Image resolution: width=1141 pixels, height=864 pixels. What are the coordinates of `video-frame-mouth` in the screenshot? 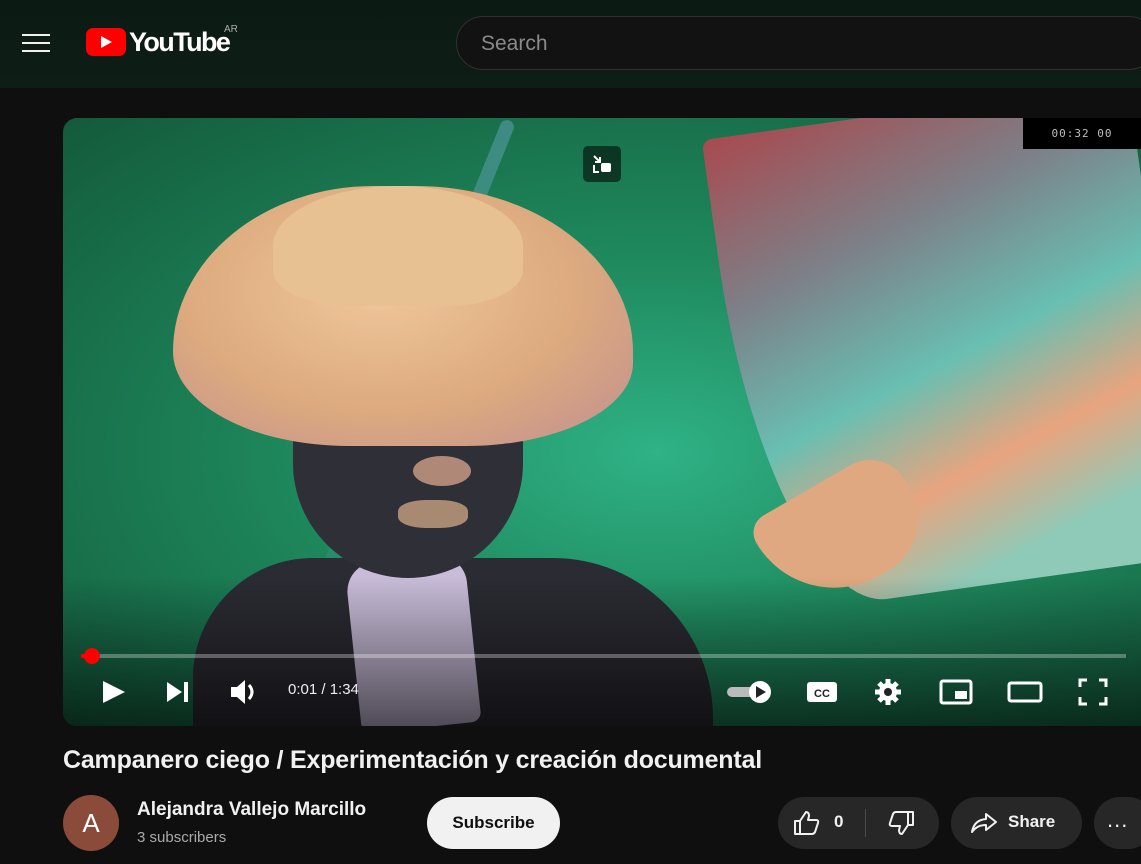 It's located at (433, 514).